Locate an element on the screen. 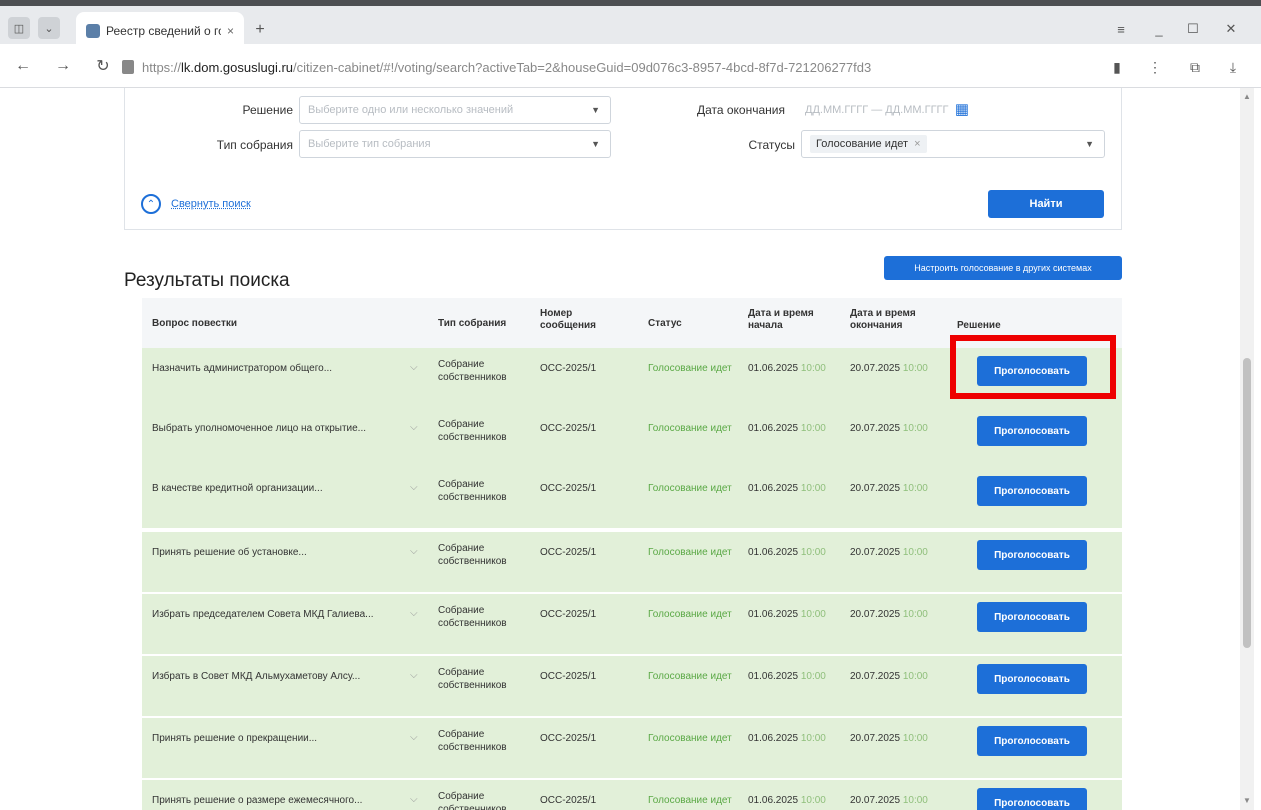 Image resolution: width=1261 pixels, height=810 pixels. decision-select: Выберите одно или несколько значений ▼ is located at coordinates (455, 110).